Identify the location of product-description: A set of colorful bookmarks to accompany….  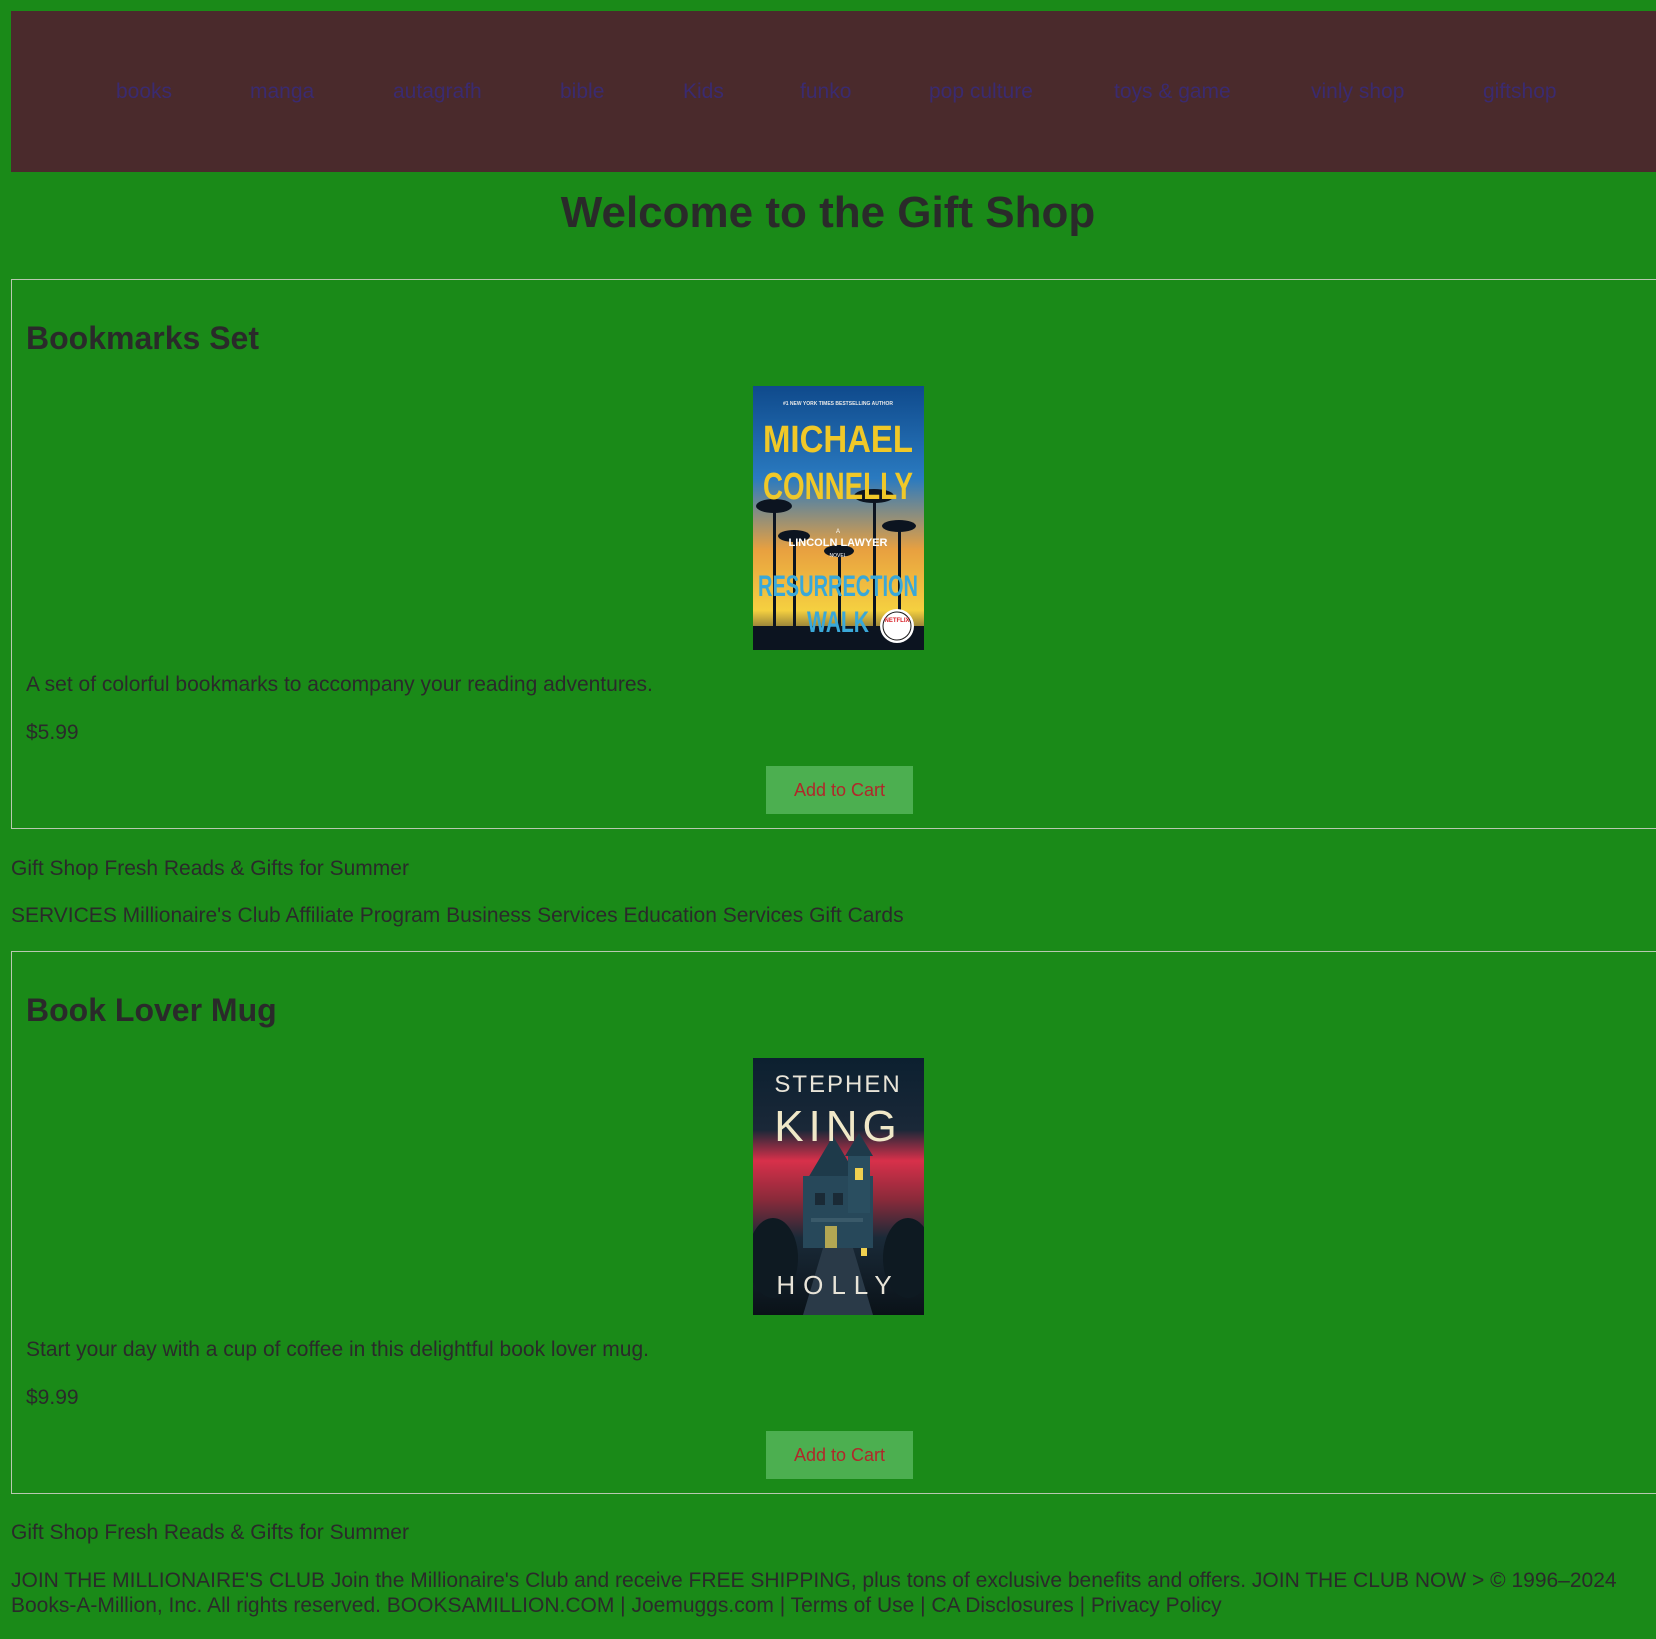
(339, 684).